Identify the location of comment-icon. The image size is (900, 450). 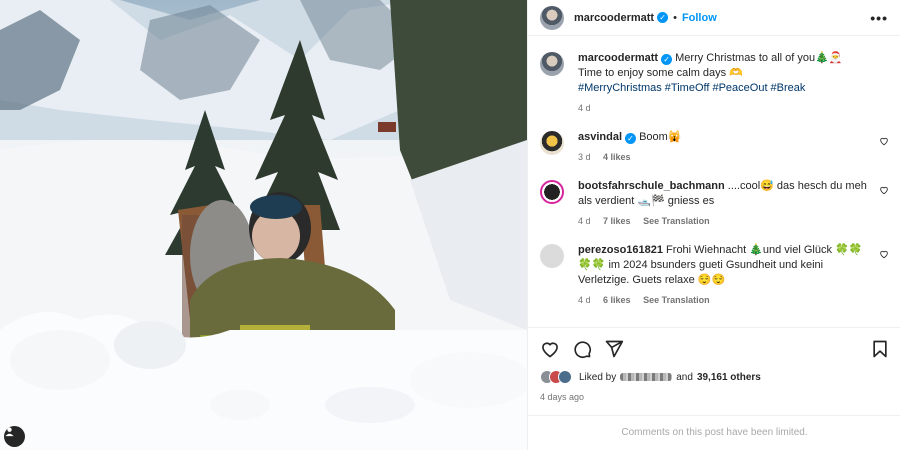
(582, 349).